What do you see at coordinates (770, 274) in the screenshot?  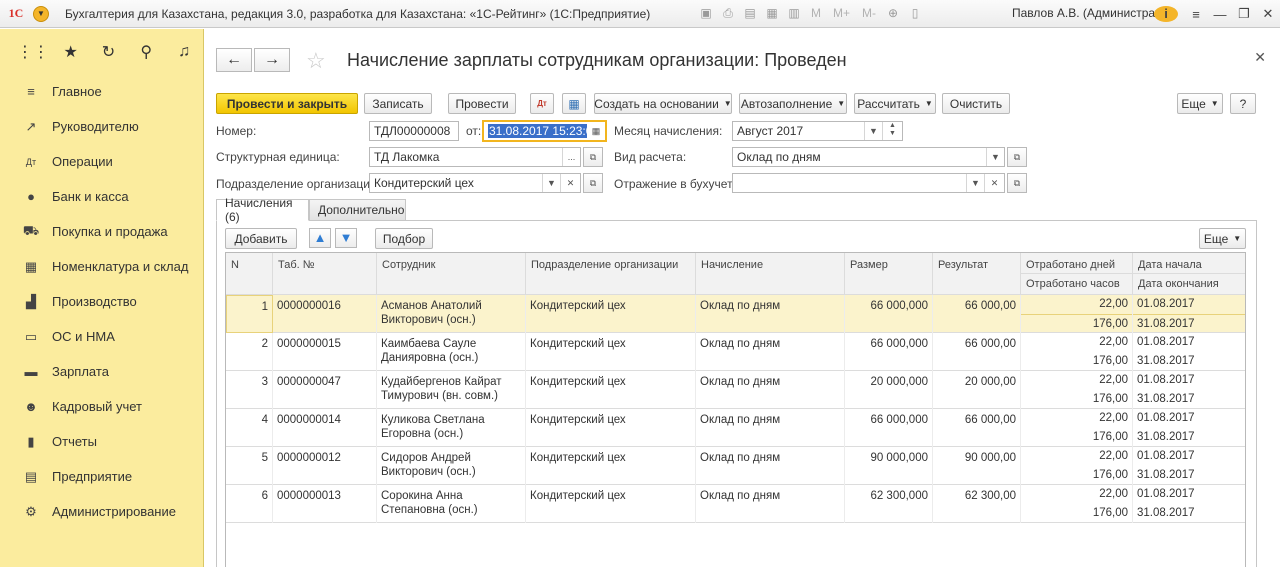 I see `column-header-accrual: Начисление` at bounding box center [770, 274].